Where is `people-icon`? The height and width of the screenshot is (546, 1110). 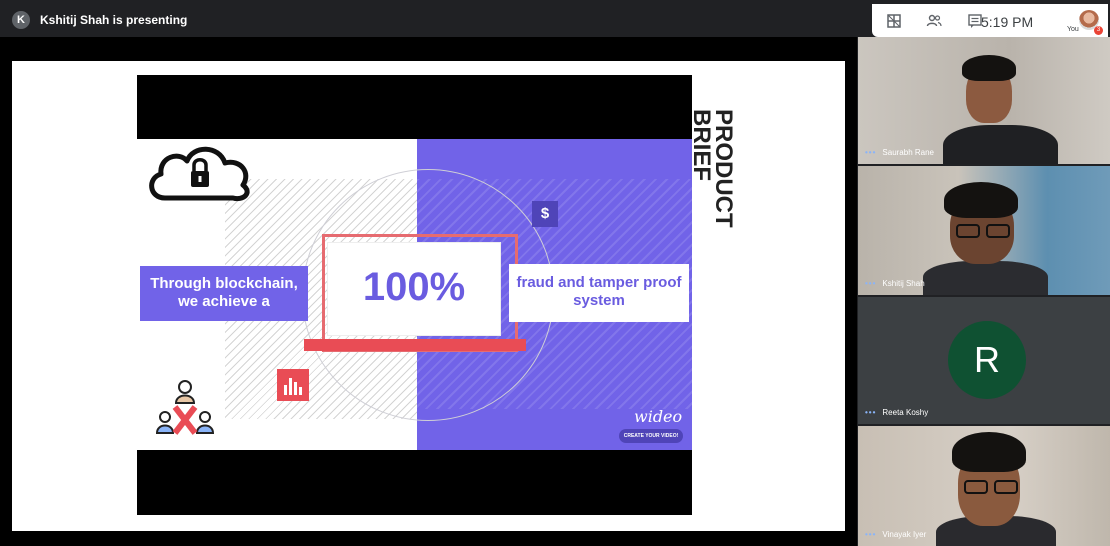 people-icon is located at coordinates (934, 21).